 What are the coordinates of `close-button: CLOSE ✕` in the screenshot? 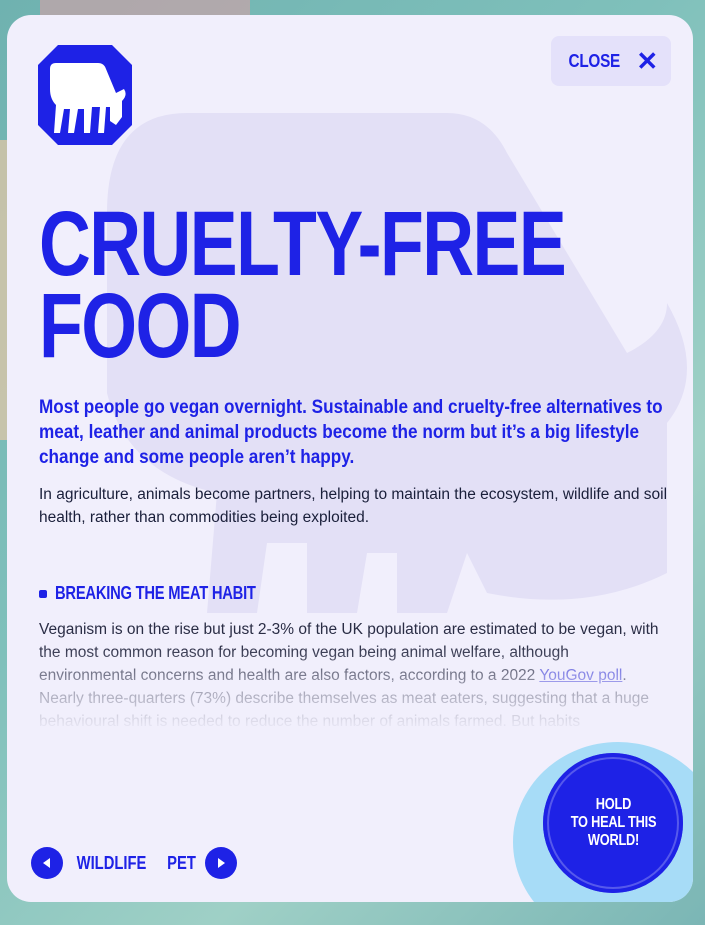 It's located at (611, 61).